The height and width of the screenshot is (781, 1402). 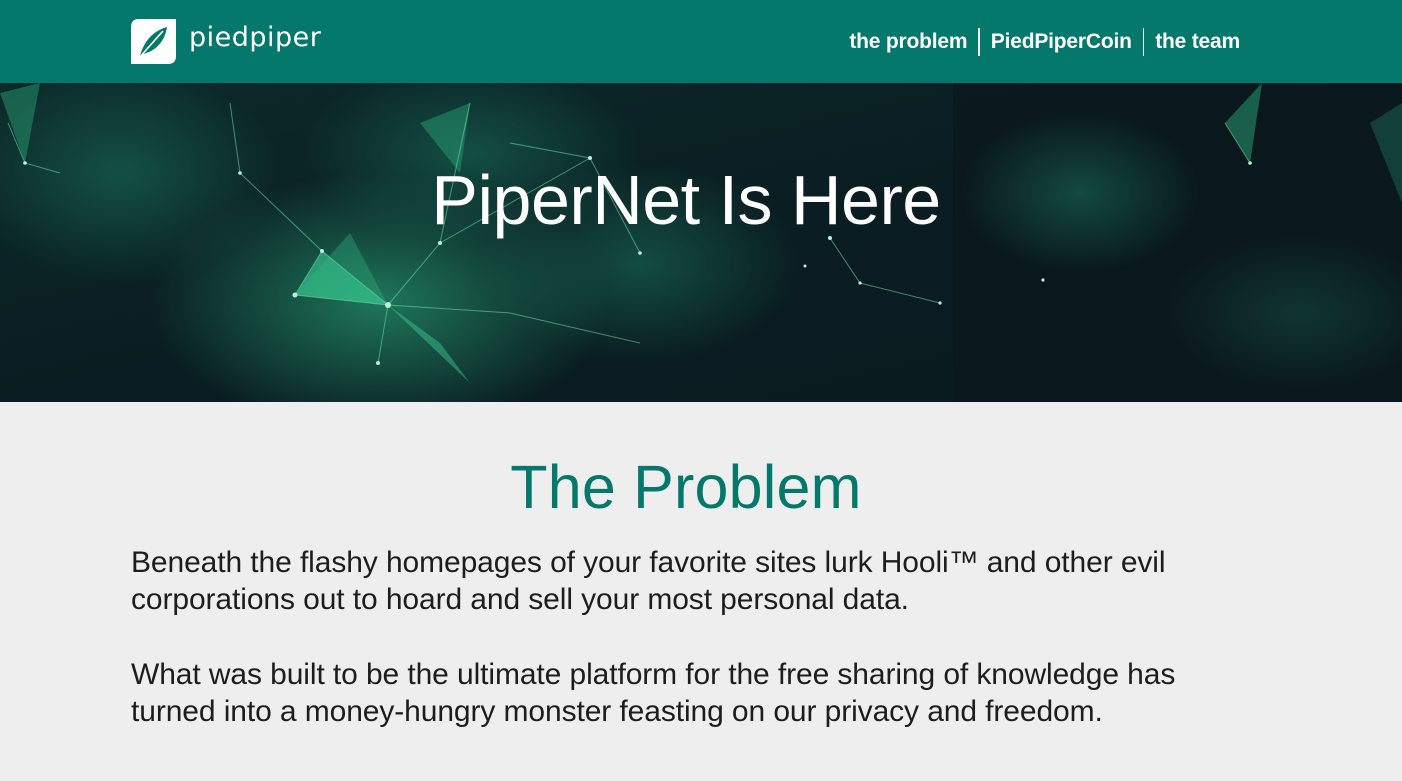 What do you see at coordinates (686, 487) in the screenshot?
I see `problem-heading: The Problem` at bounding box center [686, 487].